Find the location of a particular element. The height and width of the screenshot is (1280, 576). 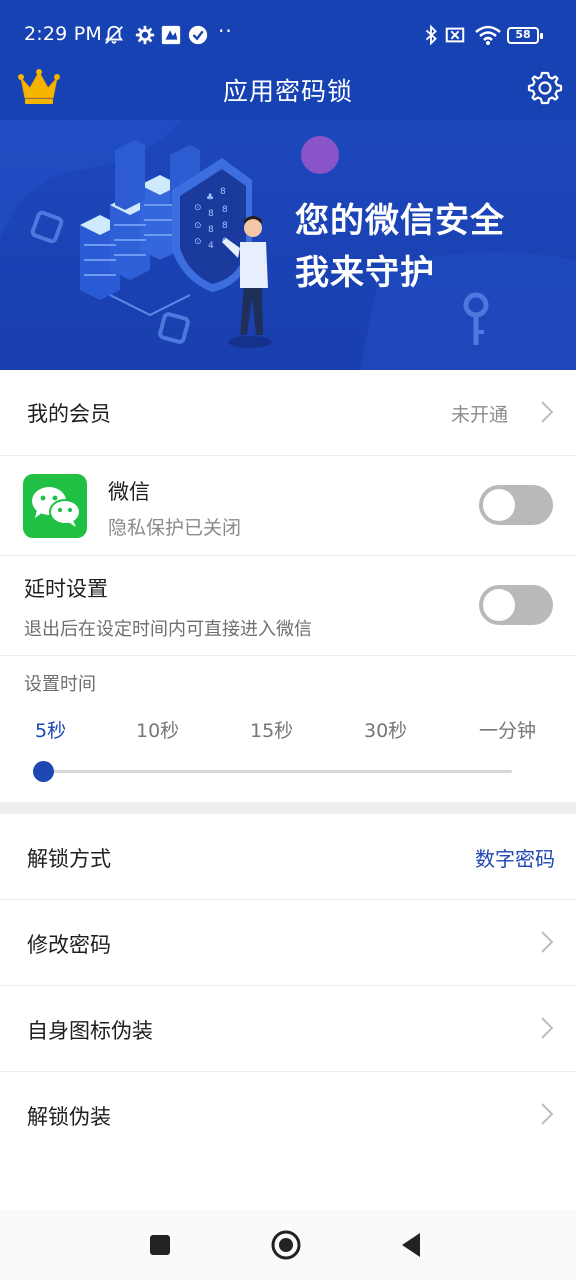

wechat-status: 隐私保护已关闭 is located at coordinates (175, 528).